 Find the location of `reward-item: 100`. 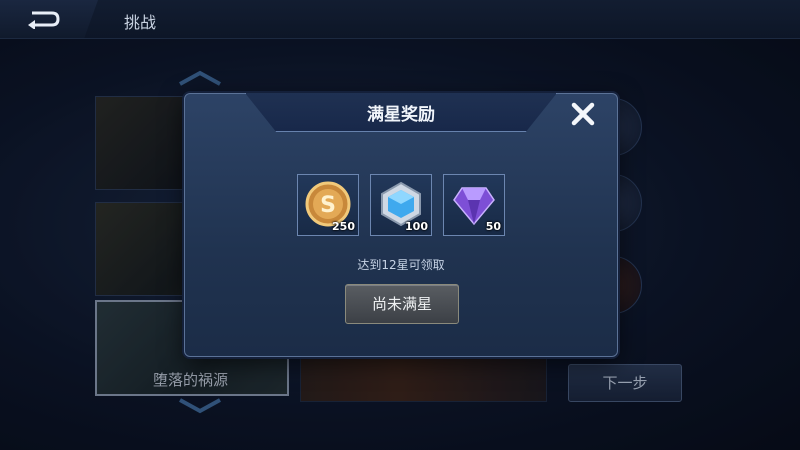

reward-item: 100 is located at coordinates (401, 205).